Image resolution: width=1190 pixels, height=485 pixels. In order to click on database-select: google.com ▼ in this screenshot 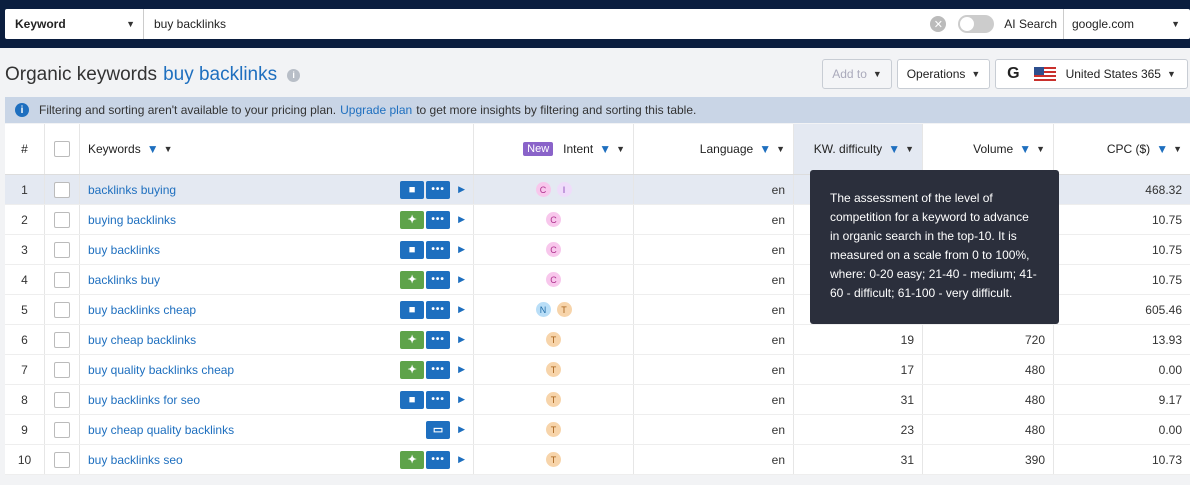, I will do `click(1126, 24)`.